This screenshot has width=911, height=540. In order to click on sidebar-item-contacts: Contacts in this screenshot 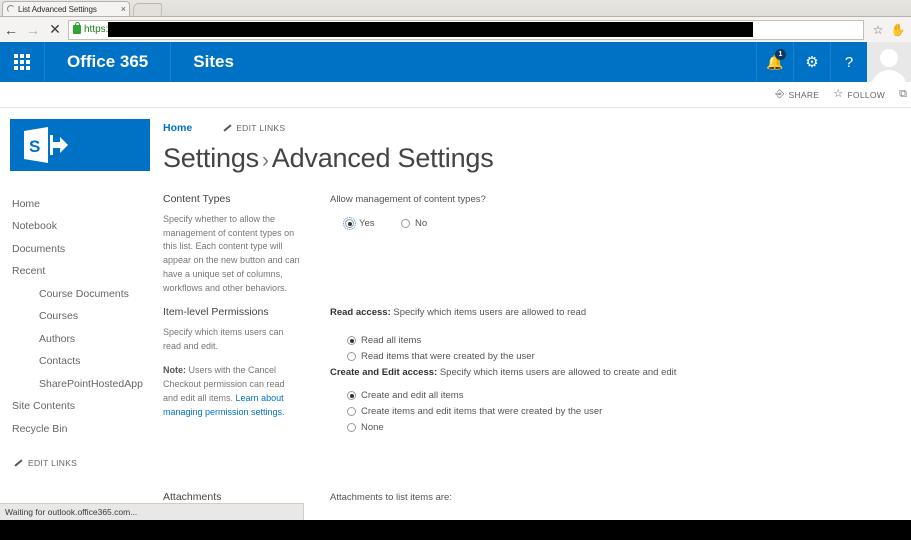, I will do `click(84, 362)`.